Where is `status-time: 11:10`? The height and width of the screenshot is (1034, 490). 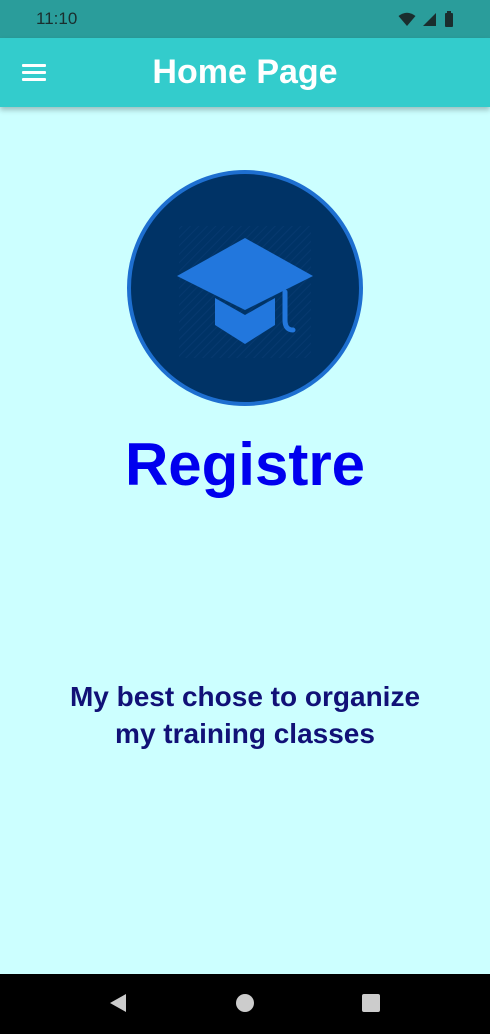 status-time: 11:10 is located at coordinates (57, 18).